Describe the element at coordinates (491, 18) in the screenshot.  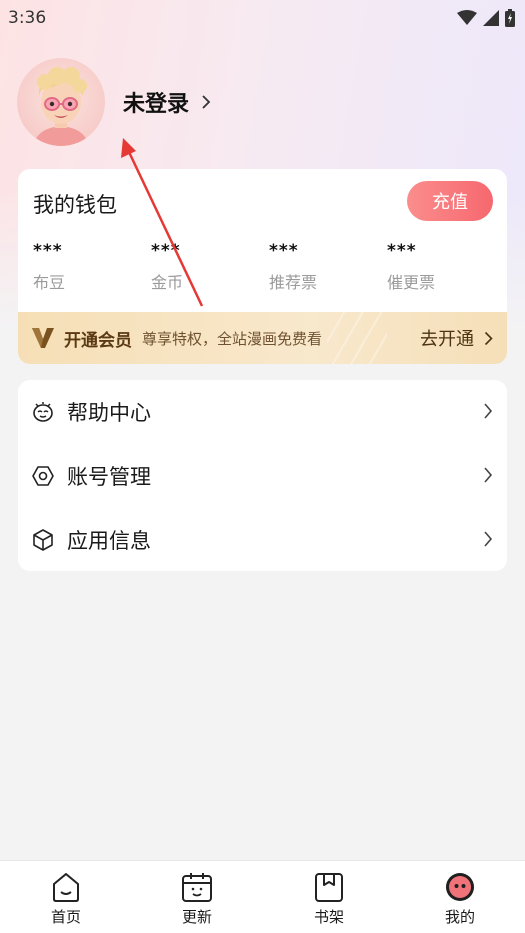
I see `signal-icon` at that location.